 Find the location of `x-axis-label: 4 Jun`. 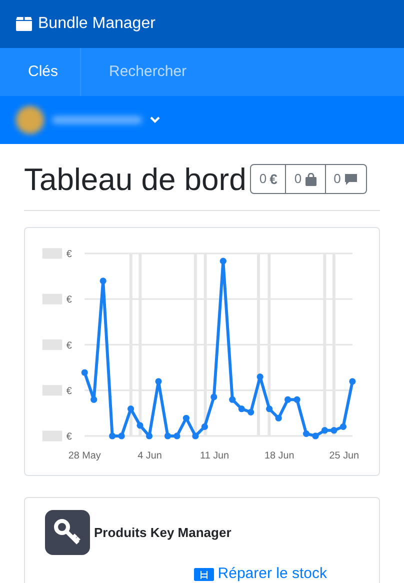

x-axis-label: 4 Jun is located at coordinates (150, 456).